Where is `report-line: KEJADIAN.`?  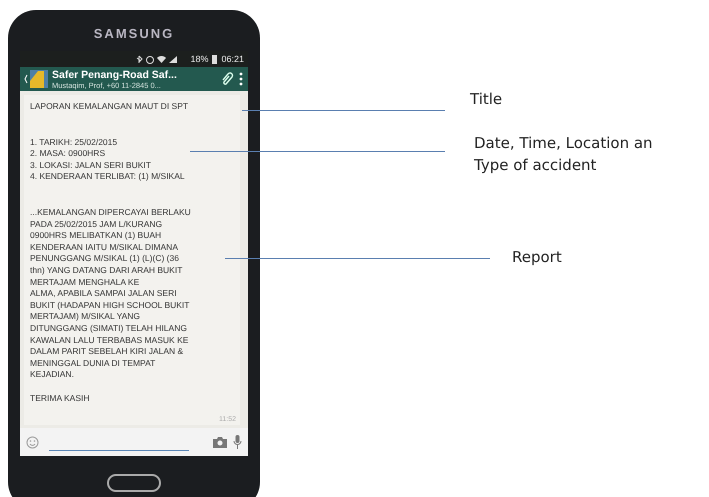
report-line: KEJADIAN. is located at coordinates (52, 375).